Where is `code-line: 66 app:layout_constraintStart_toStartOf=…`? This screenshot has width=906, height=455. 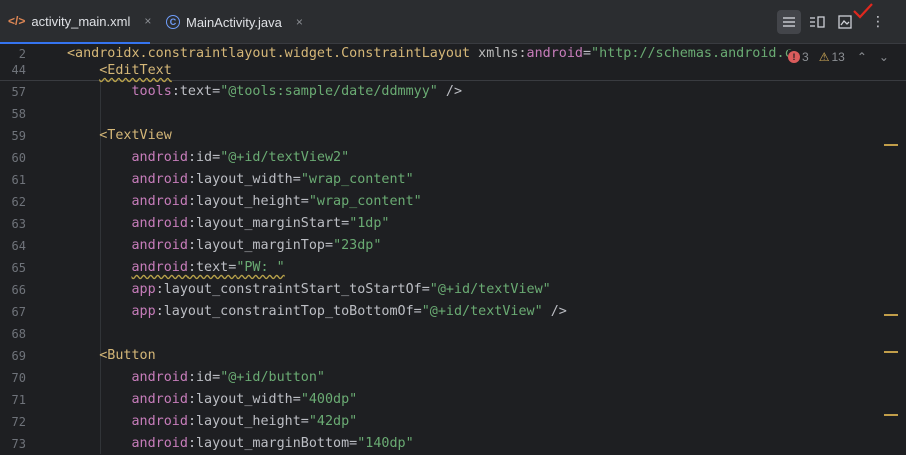 code-line: 66 app:layout_constraintStart_toStartOf=… is located at coordinates (453, 290).